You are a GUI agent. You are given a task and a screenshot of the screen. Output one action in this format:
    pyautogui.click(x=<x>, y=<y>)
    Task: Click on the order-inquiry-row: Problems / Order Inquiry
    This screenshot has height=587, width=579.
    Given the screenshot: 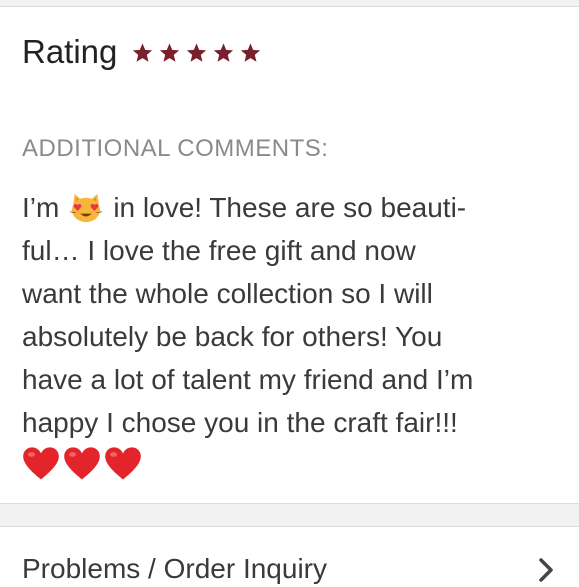 What is the action you would take?
    pyautogui.click(x=289, y=556)
    